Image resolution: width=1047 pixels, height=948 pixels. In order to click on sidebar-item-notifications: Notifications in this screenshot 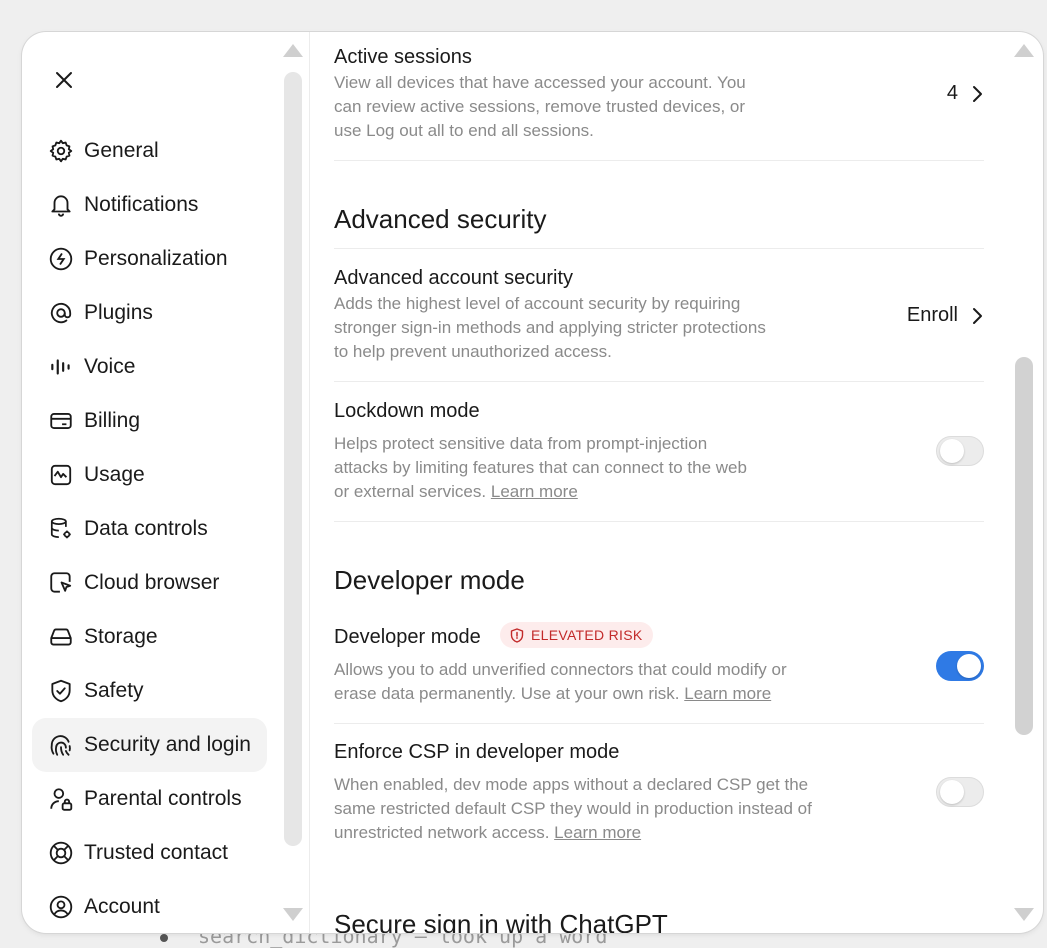, I will do `click(149, 205)`.